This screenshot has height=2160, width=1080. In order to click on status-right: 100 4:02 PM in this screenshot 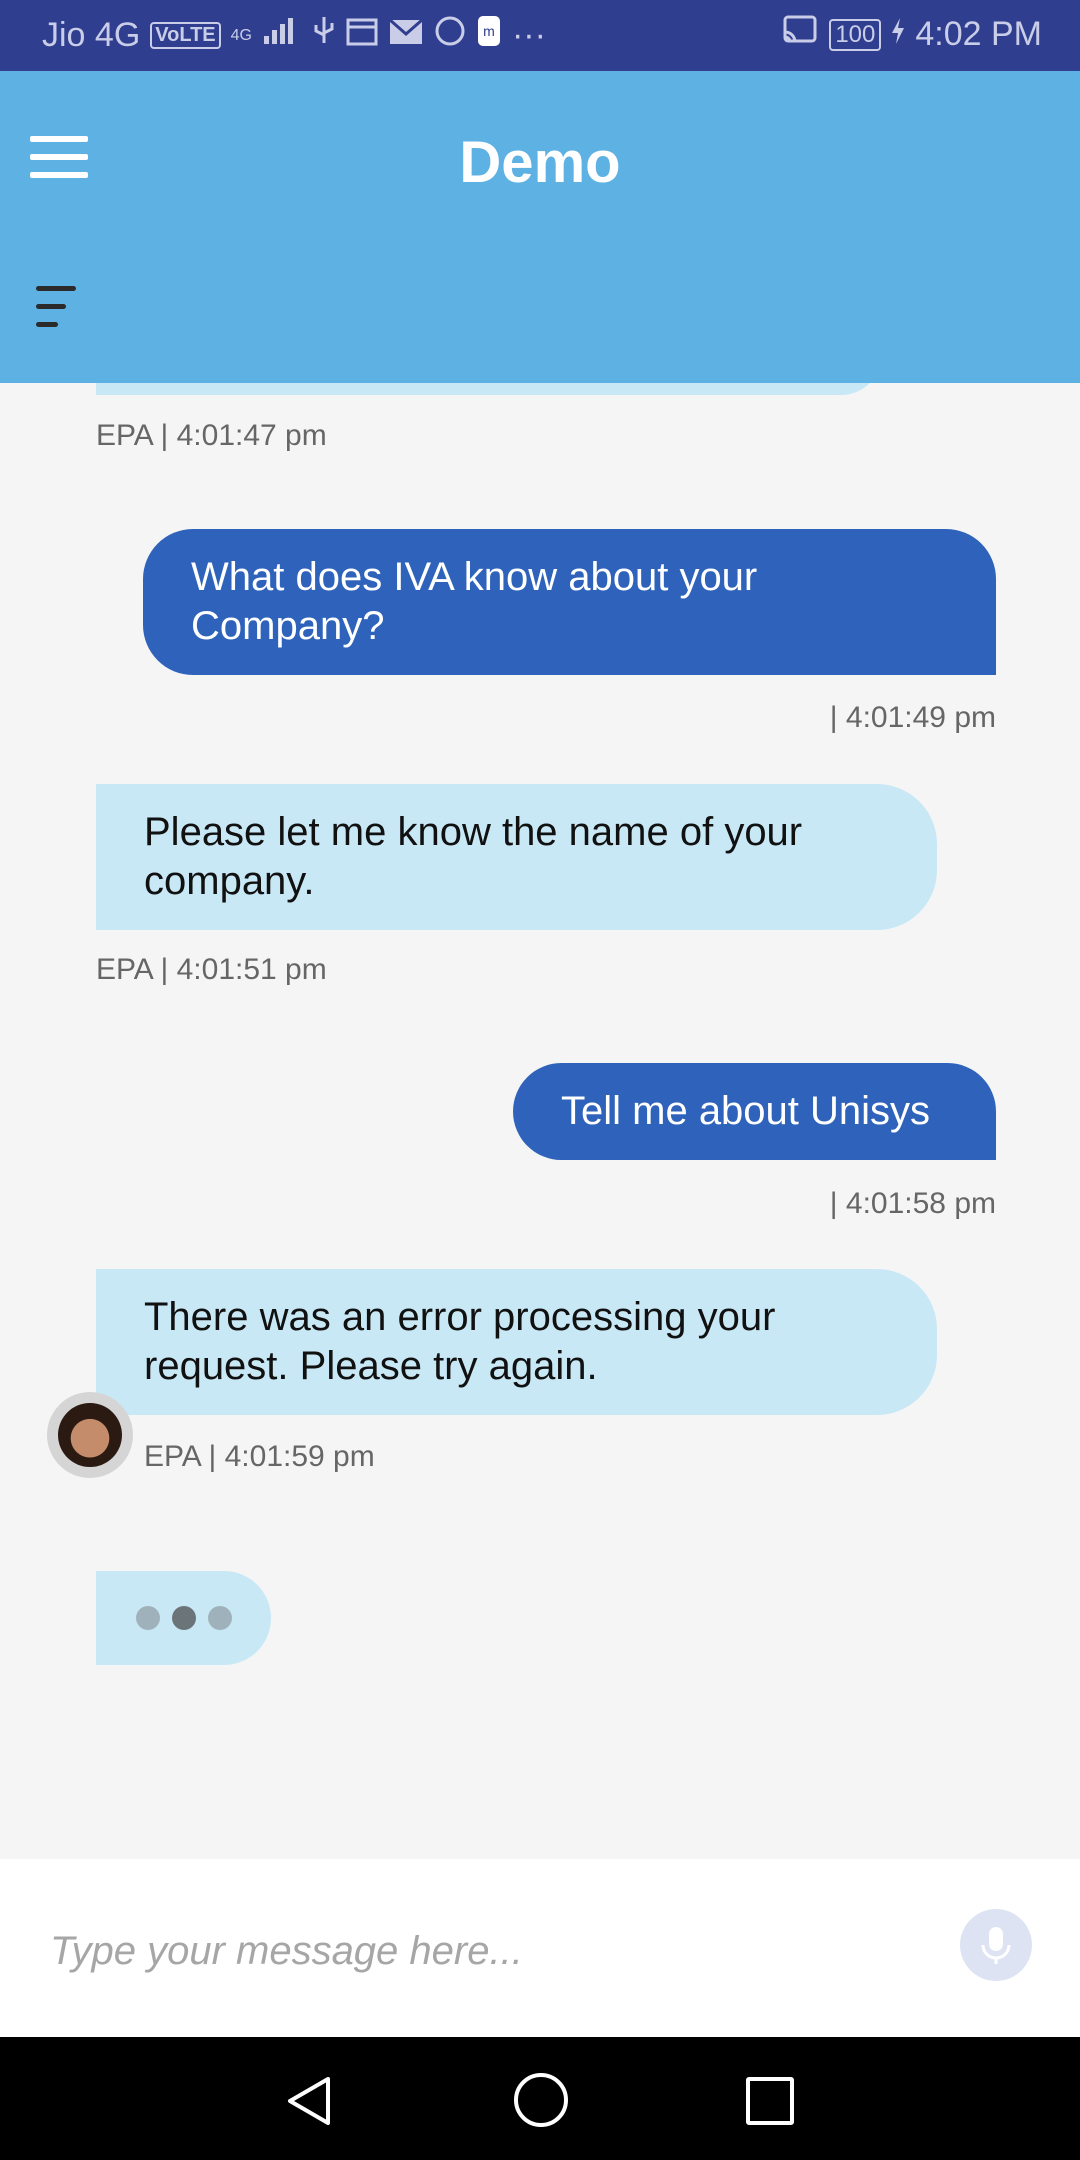, I will do `click(911, 34)`.